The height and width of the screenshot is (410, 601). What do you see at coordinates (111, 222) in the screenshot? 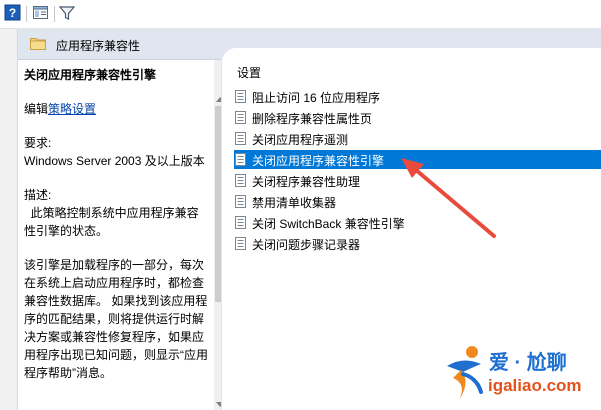
I see `description-text: 此策略控制系统中应用程序兼容性引擎的状态。` at bounding box center [111, 222].